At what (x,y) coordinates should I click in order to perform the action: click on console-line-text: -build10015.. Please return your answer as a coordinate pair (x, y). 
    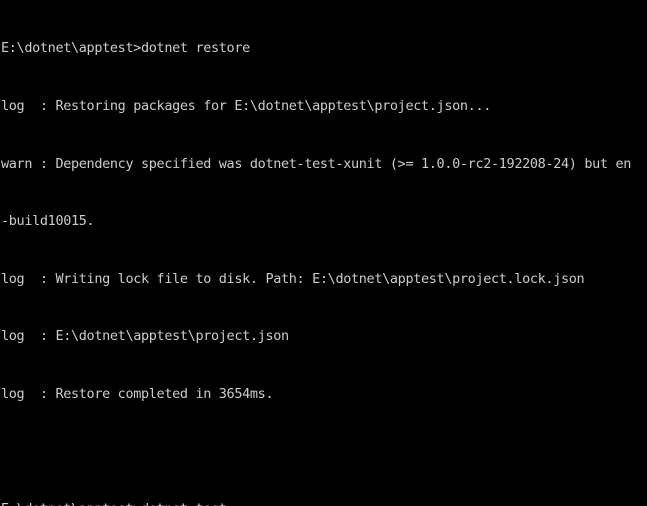
    Looking at the image, I should click on (48, 221).